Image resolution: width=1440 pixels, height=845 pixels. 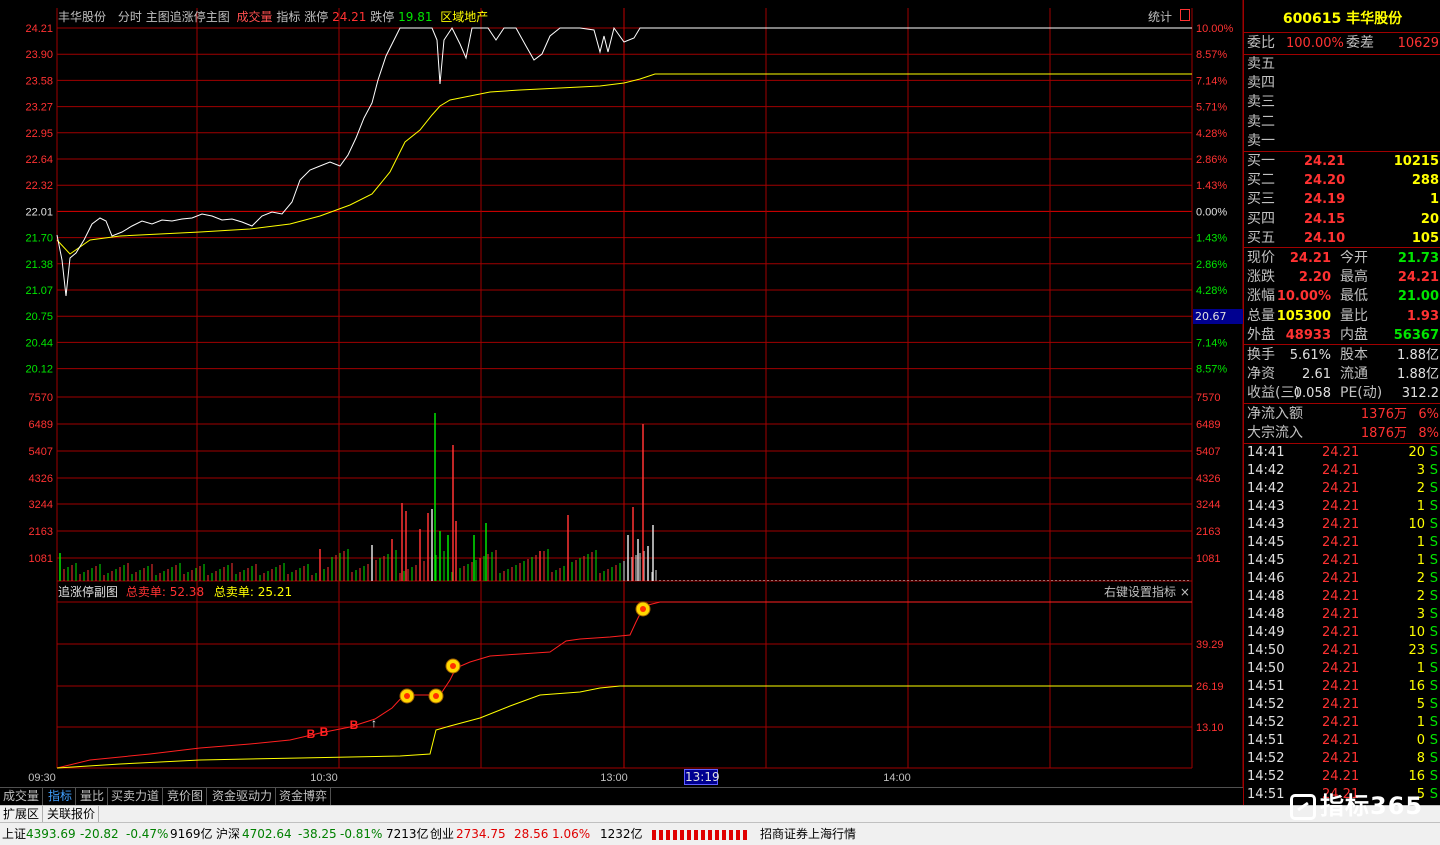 I want to click on bid-label: 买二, so click(x=1261, y=180).